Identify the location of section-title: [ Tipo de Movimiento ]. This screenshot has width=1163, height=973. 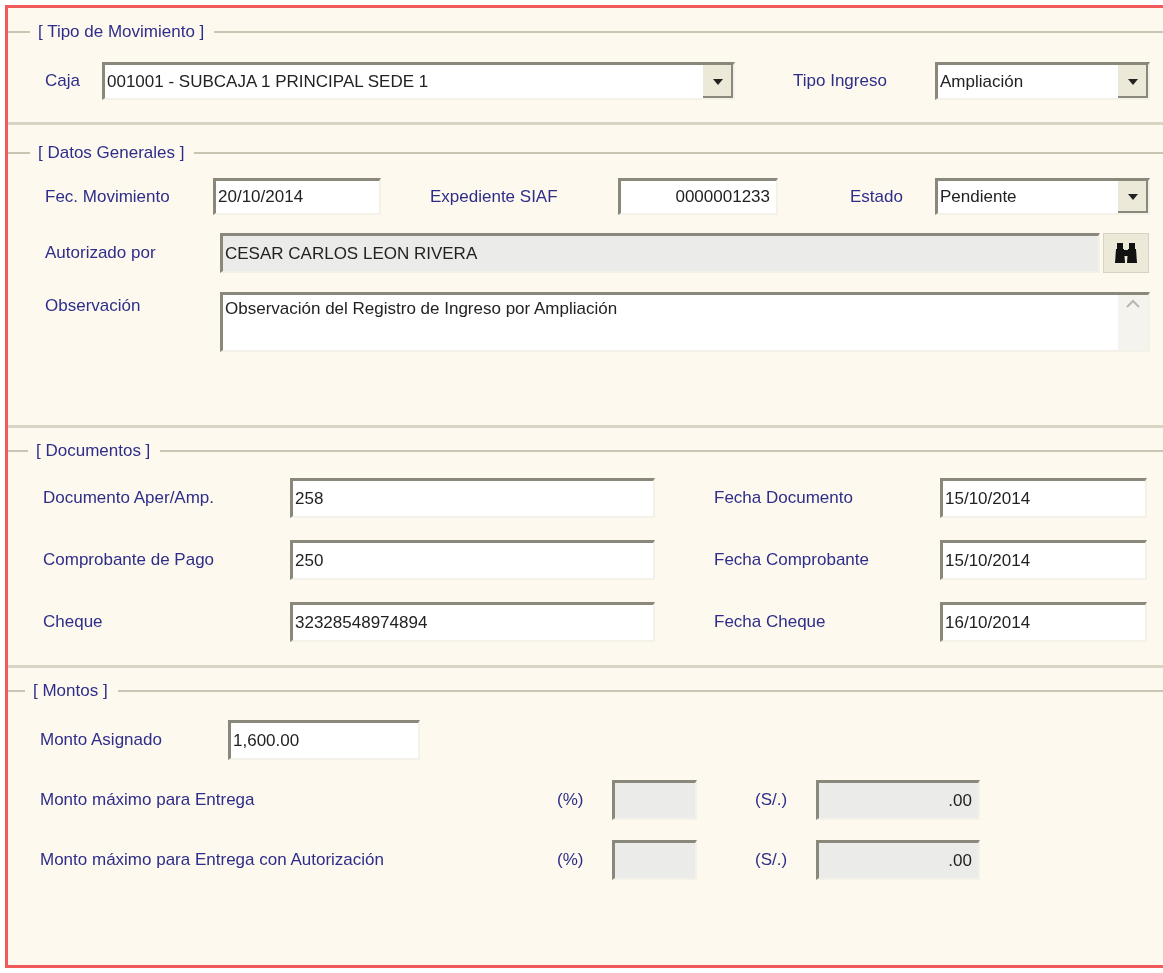
(121, 32).